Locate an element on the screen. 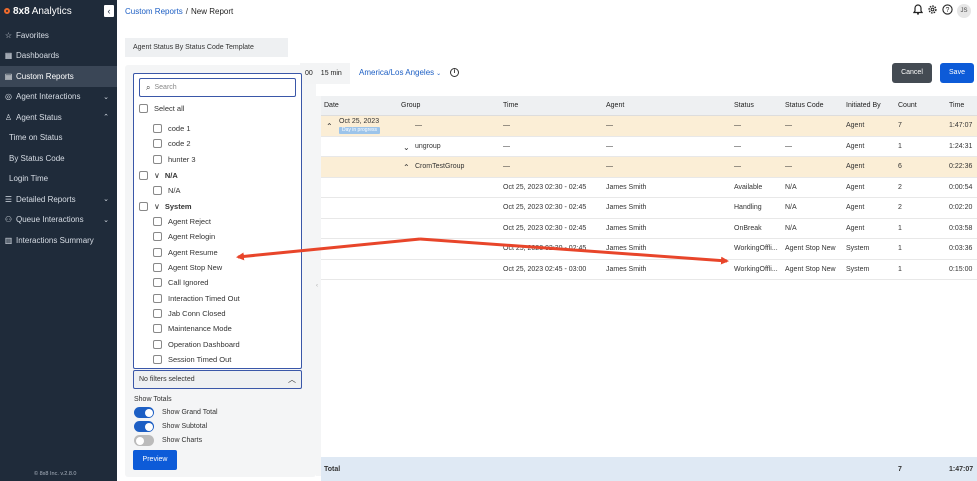  filter-option: N/A is located at coordinates (167, 190).